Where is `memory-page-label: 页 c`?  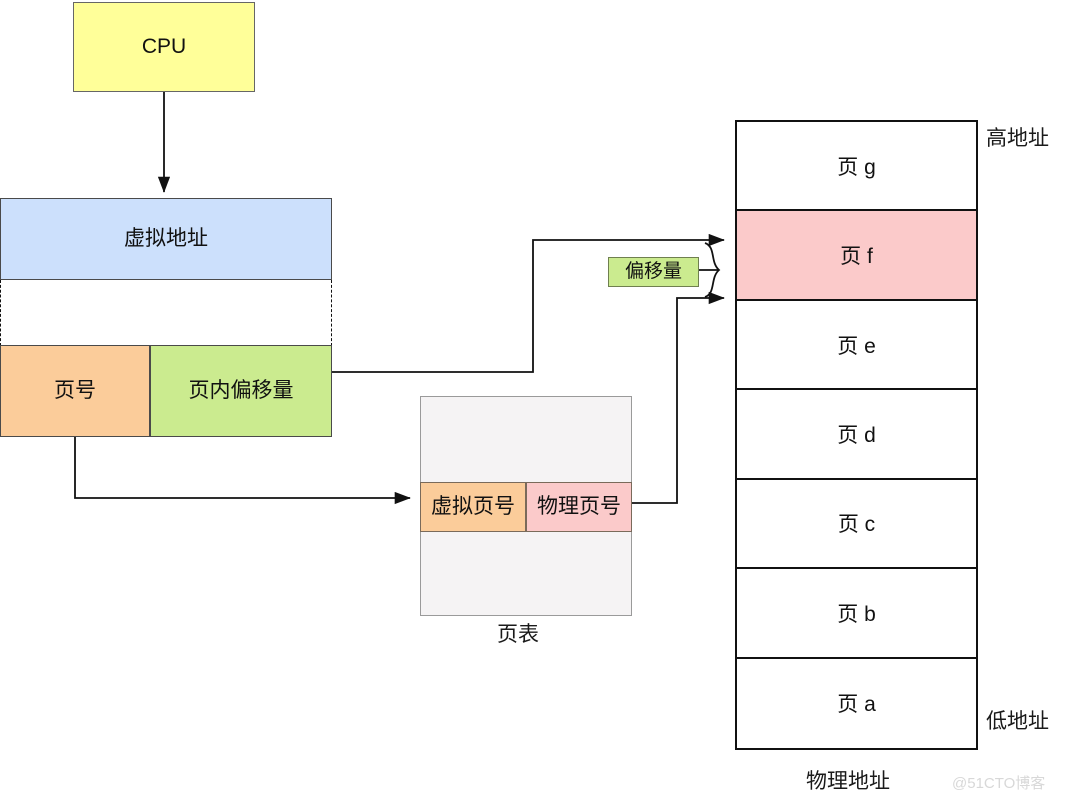 memory-page-label: 页 c is located at coordinates (856, 525).